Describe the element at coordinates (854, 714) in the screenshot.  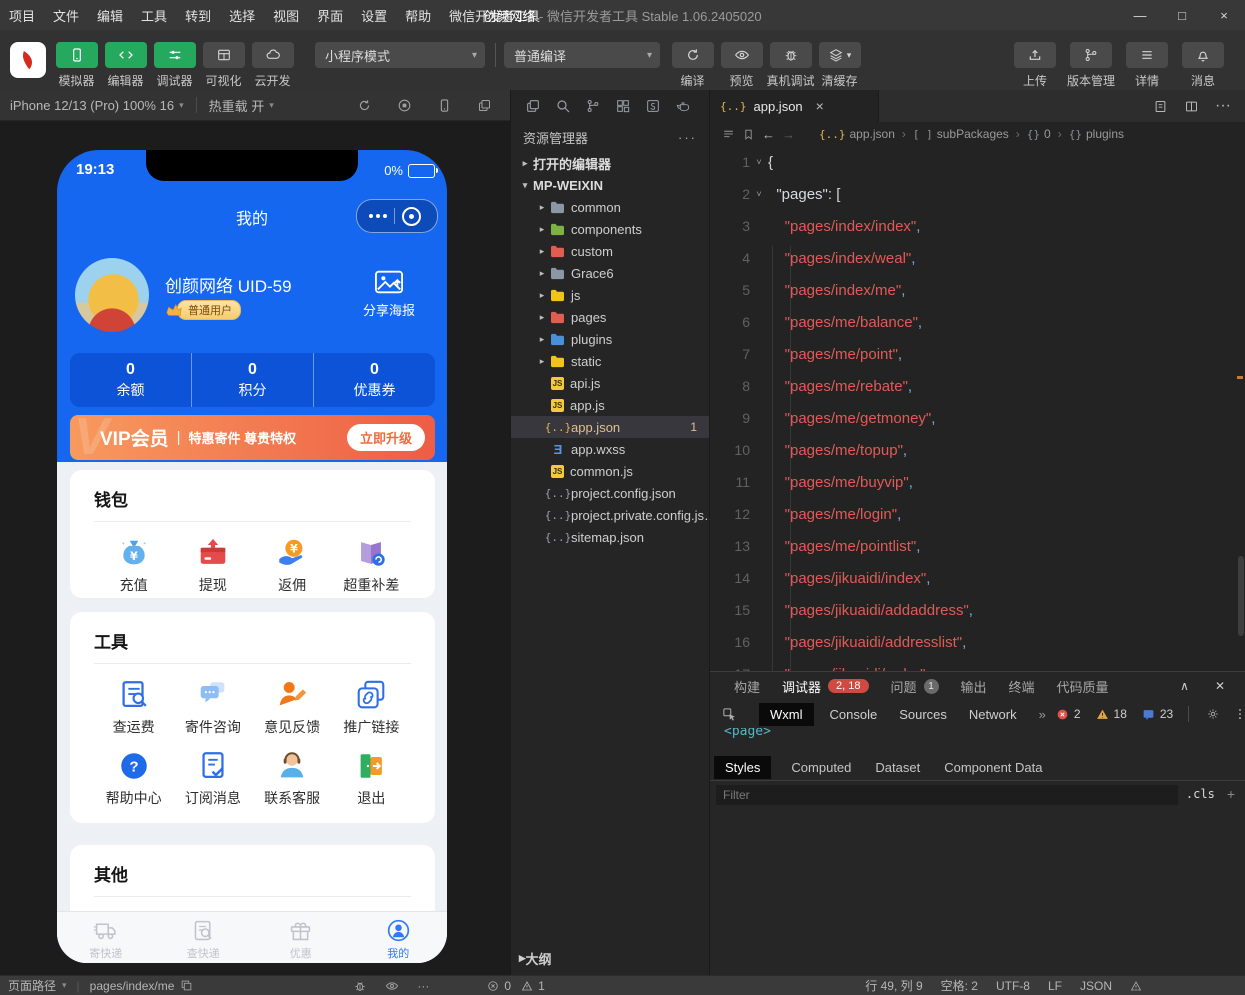
I see `devtools-tab-Console: Console` at that location.